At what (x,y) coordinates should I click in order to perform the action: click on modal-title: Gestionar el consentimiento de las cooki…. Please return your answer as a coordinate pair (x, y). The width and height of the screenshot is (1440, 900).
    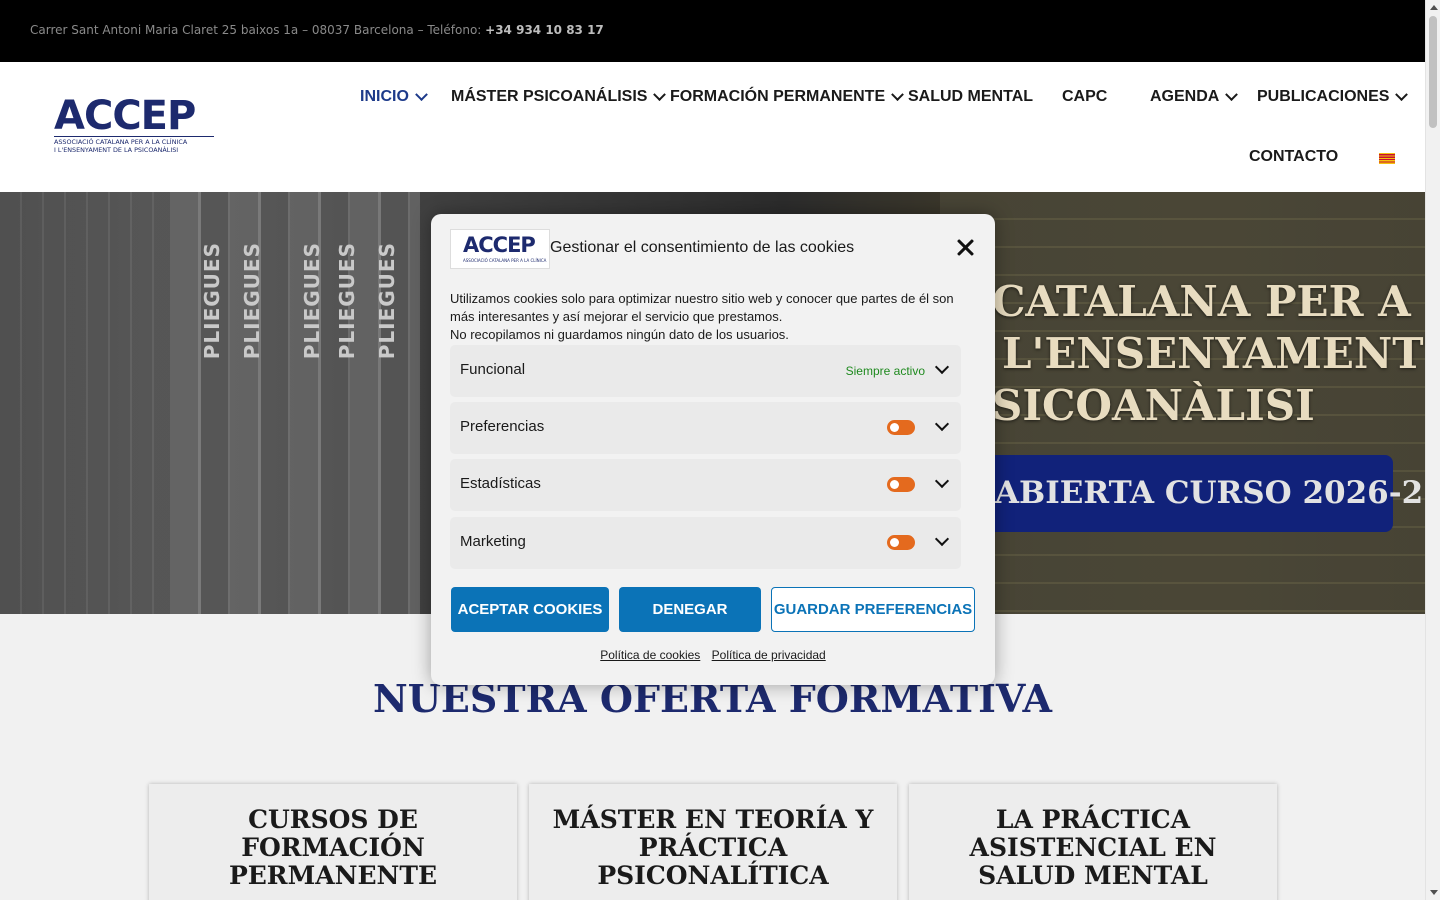
    Looking at the image, I should click on (702, 247).